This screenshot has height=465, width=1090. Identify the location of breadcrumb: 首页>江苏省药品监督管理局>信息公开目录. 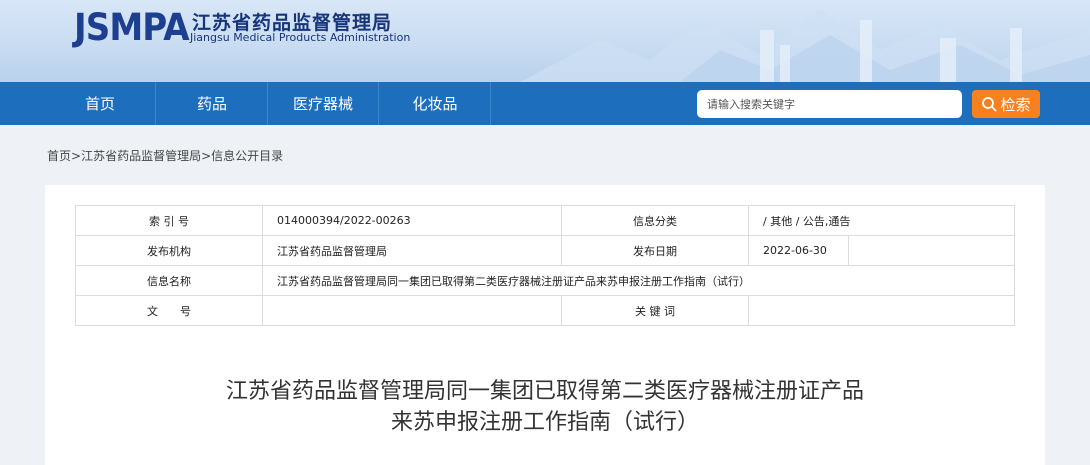
(165, 155).